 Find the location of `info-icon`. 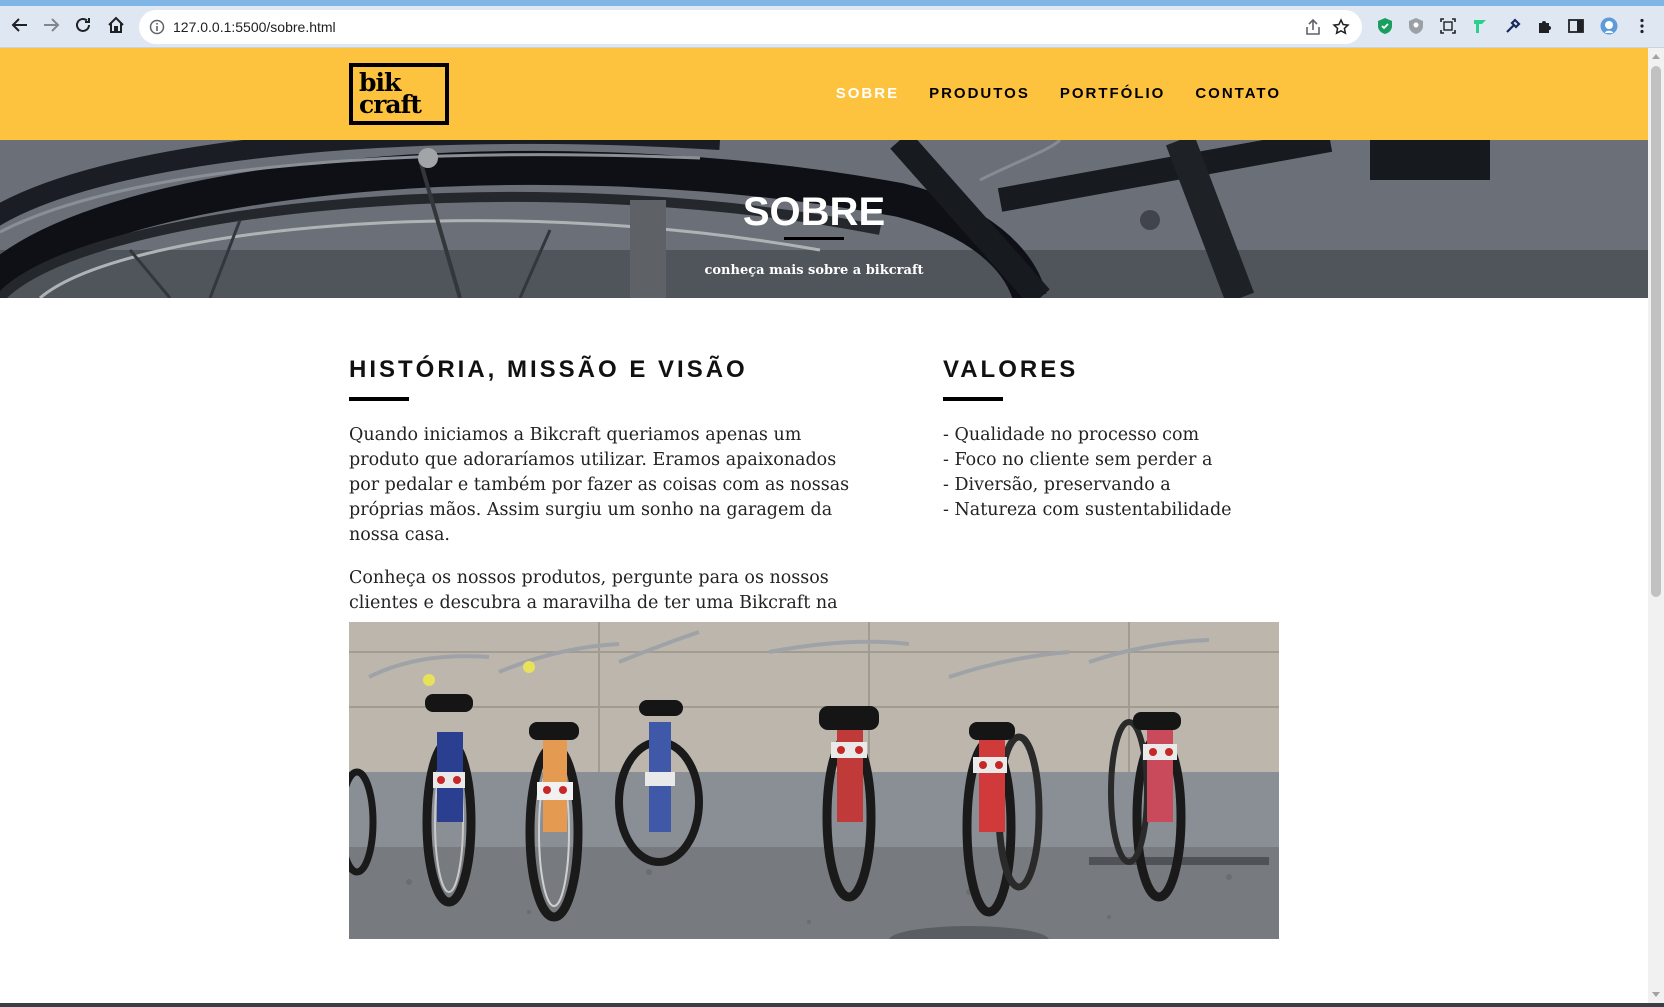

info-icon is located at coordinates (157, 27).